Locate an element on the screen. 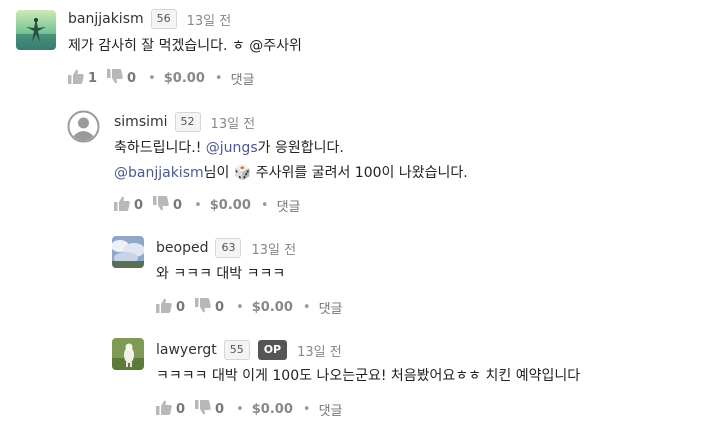 This screenshot has height=430, width=702. comment-author: lawyergt is located at coordinates (186, 350).